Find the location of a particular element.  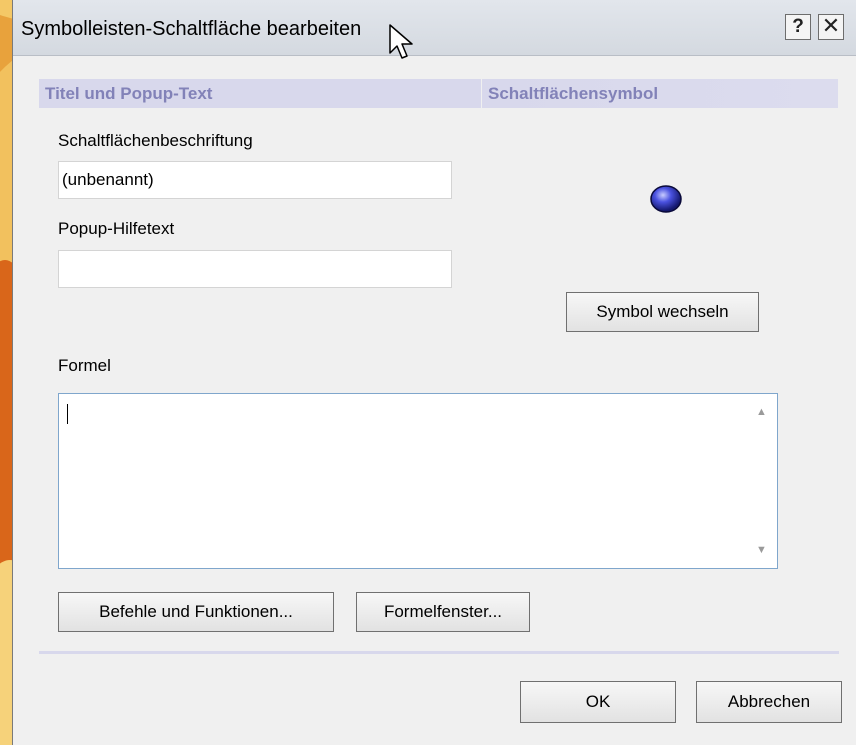

dialog-title: Symbolleisten-Schaltfläche bearbeiten is located at coordinates (191, 29).